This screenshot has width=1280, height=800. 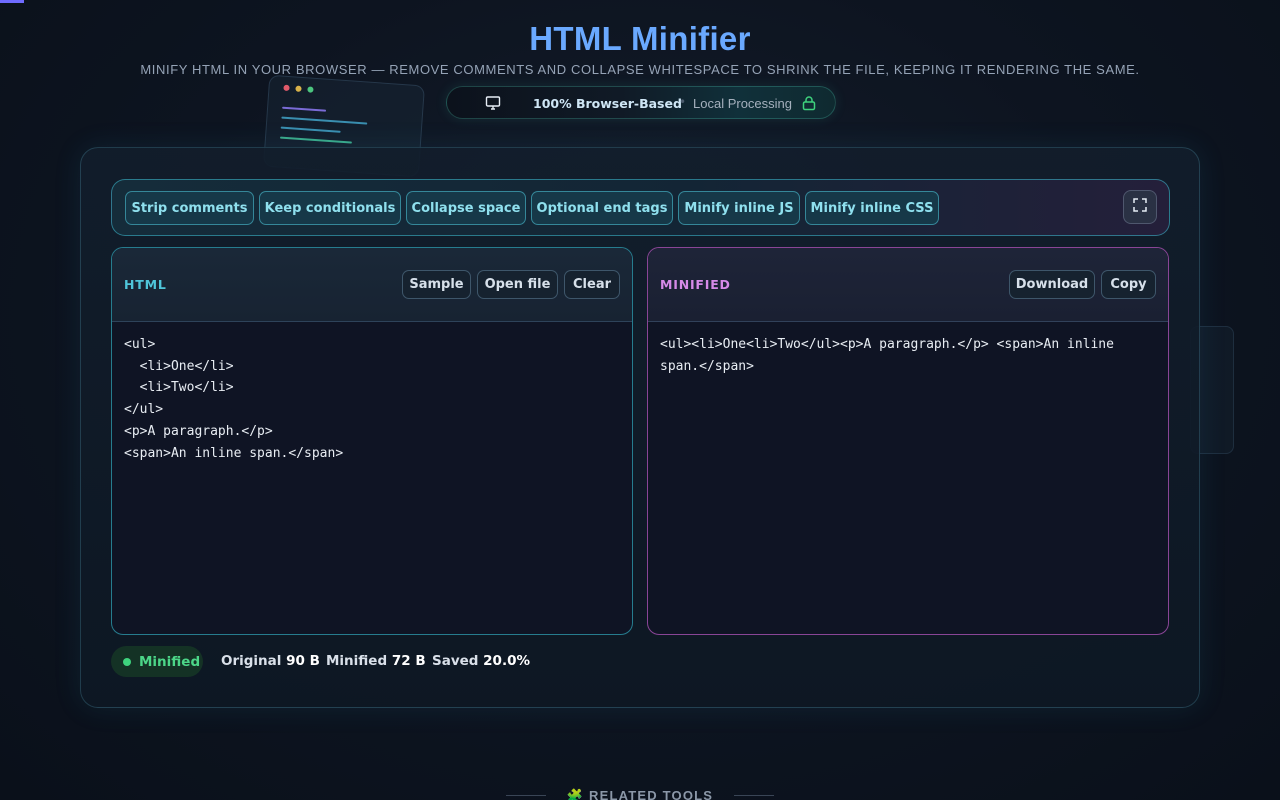 What do you see at coordinates (872, 208) in the screenshot?
I see `option-minify-inline-css: Minify inline CSS` at bounding box center [872, 208].